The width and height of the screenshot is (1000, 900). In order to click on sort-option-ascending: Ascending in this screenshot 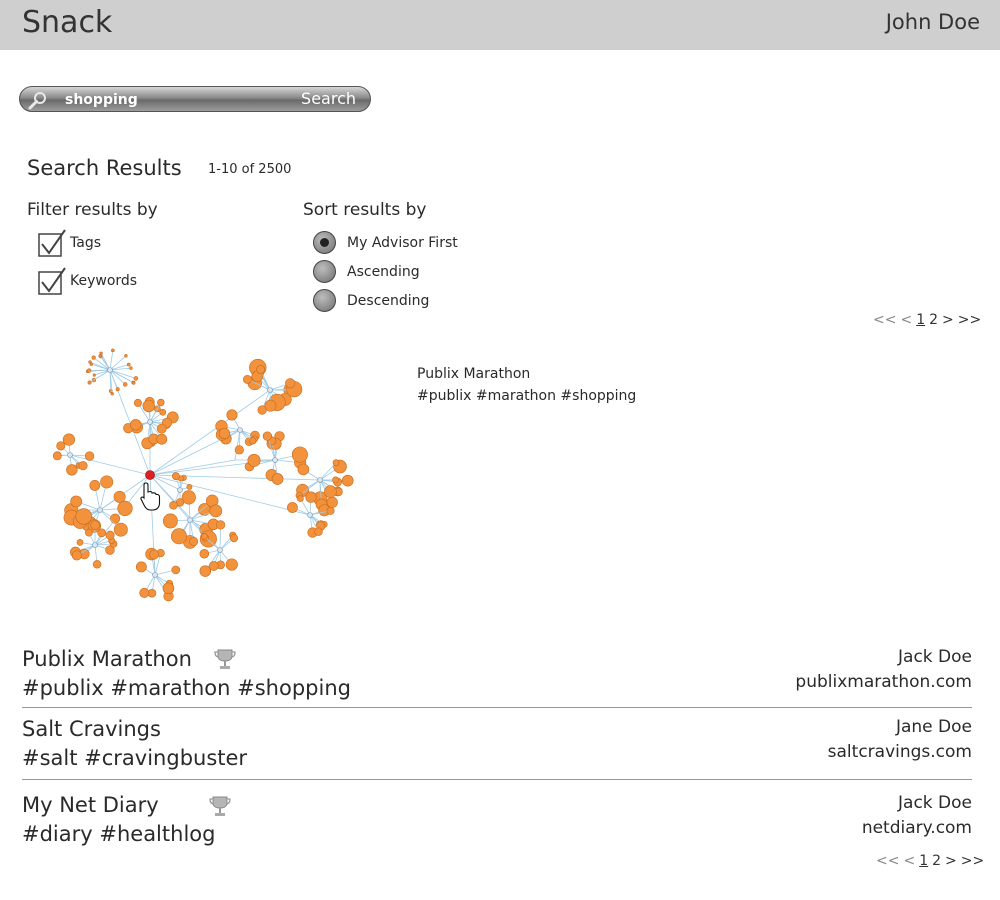, I will do `click(366, 271)`.